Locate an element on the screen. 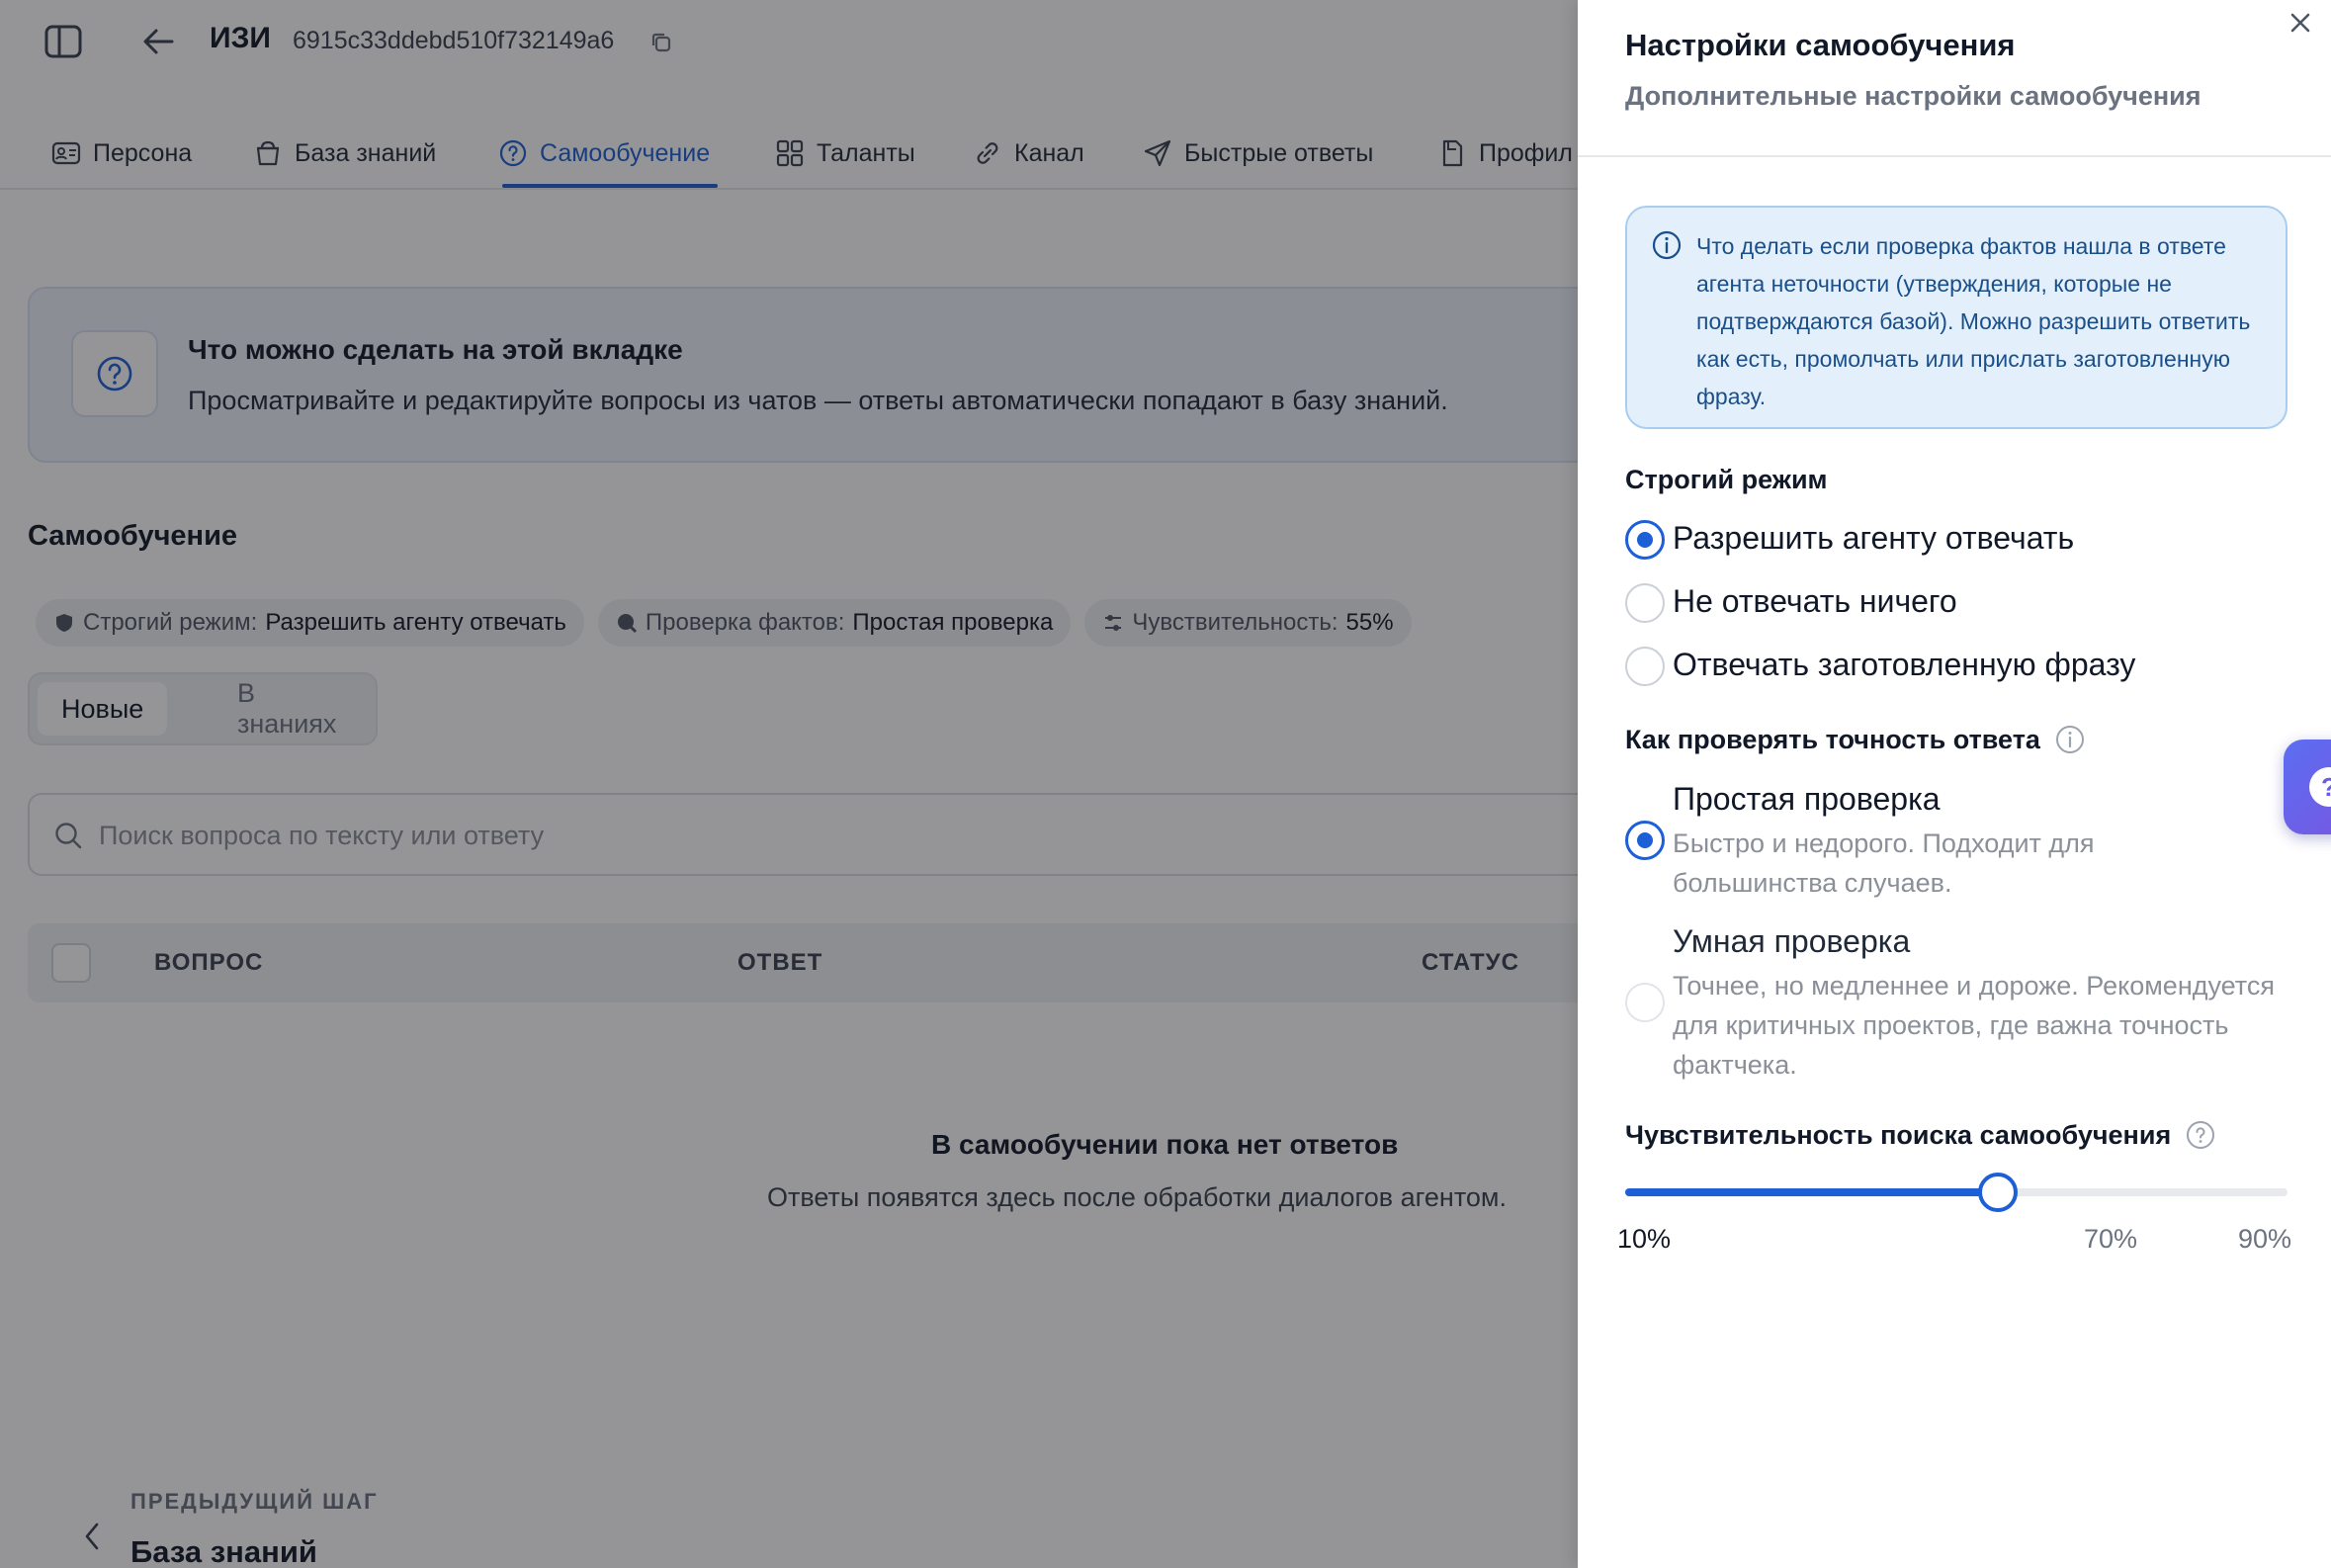 This screenshot has height=1568, width=2331. radio-title: Умная проверка is located at coordinates (1792, 941).